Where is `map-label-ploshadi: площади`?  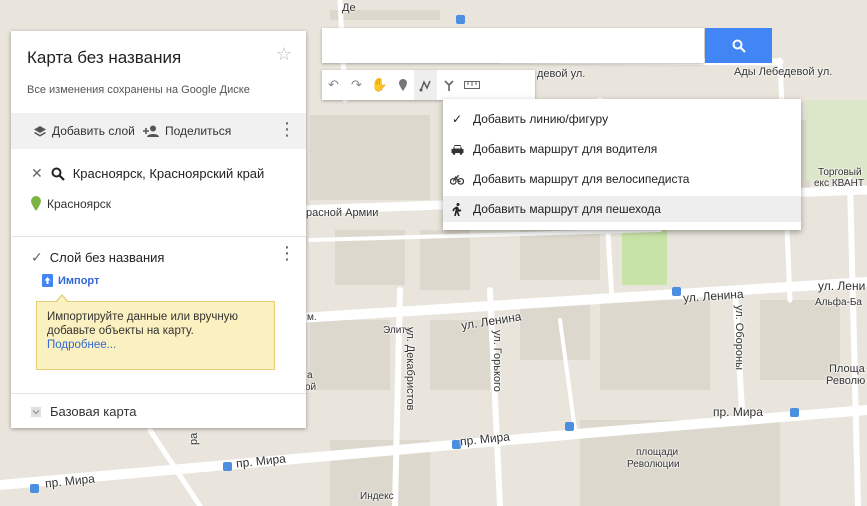 map-label-ploshadi: площади is located at coordinates (657, 452).